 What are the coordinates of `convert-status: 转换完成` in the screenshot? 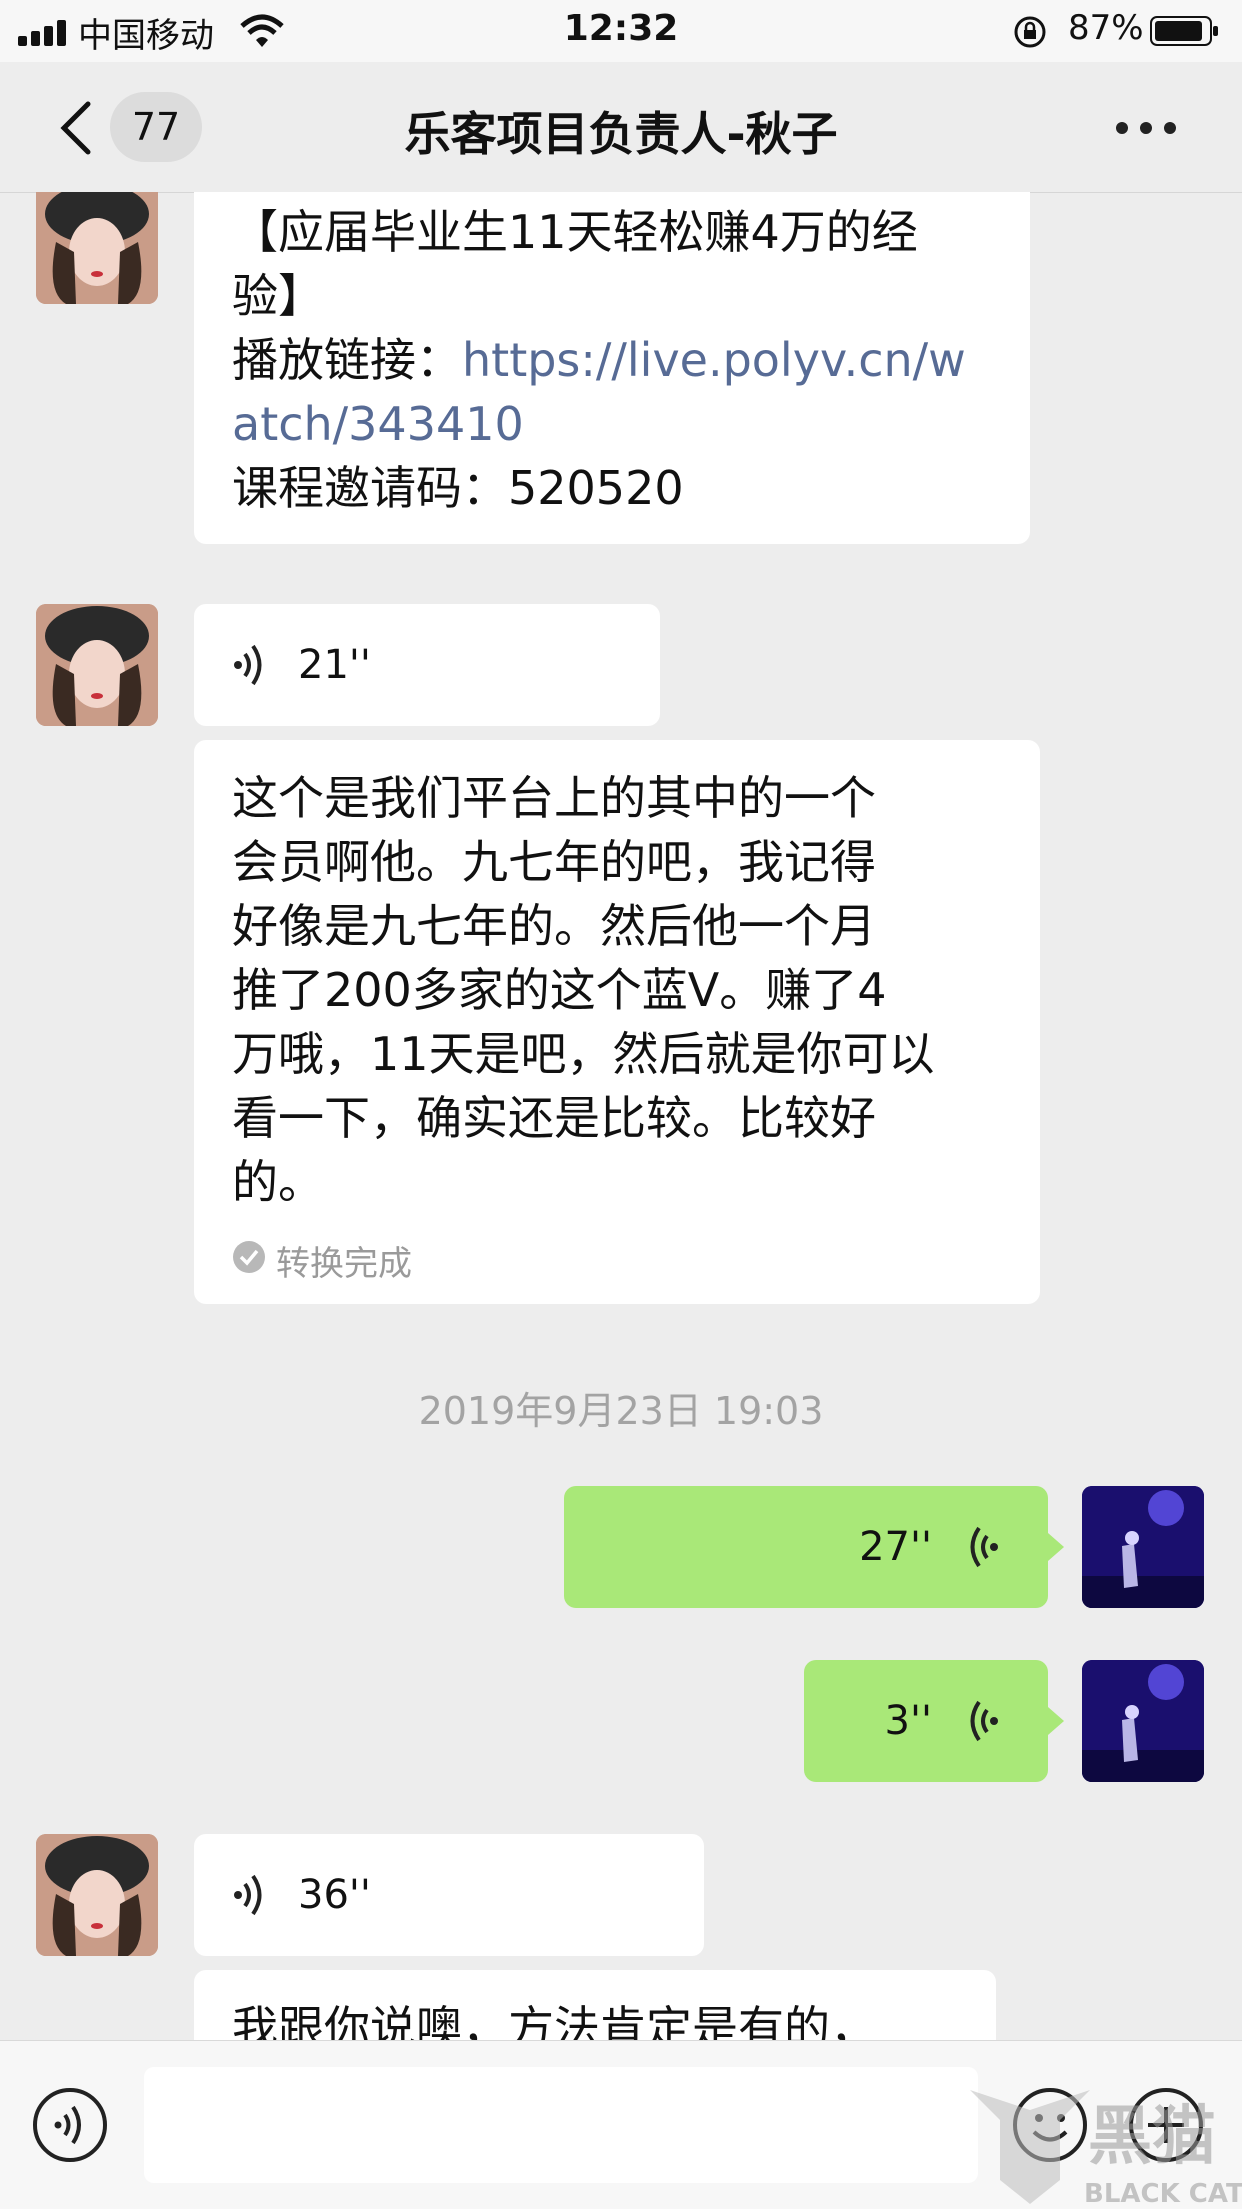 It's located at (344, 1264).